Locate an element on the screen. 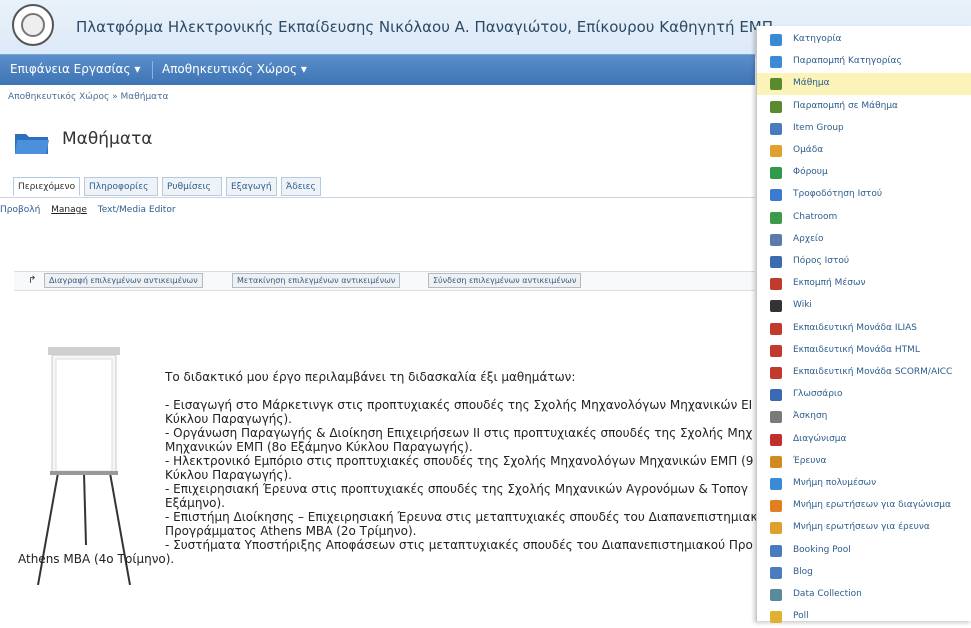 Image resolution: width=971 pixels, height=628 pixels. tab-info: Πληροφορίες is located at coordinates (121, 186).